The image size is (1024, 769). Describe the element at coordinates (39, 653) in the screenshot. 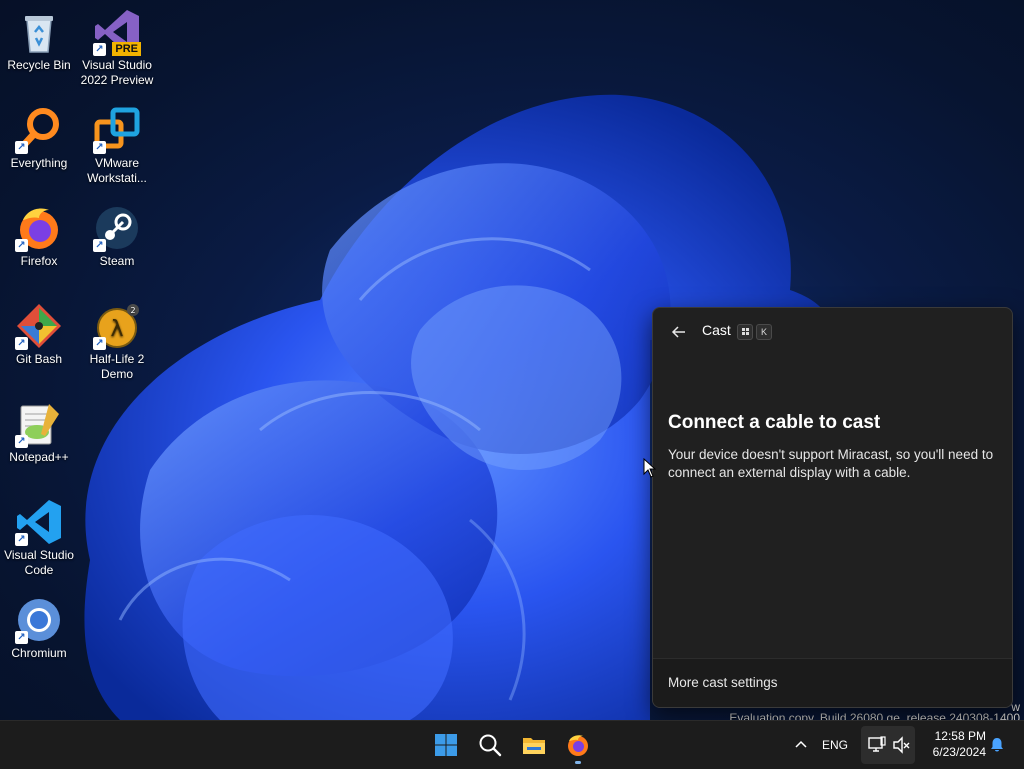

I see `desktop-icon-label: Chromium` at that location.